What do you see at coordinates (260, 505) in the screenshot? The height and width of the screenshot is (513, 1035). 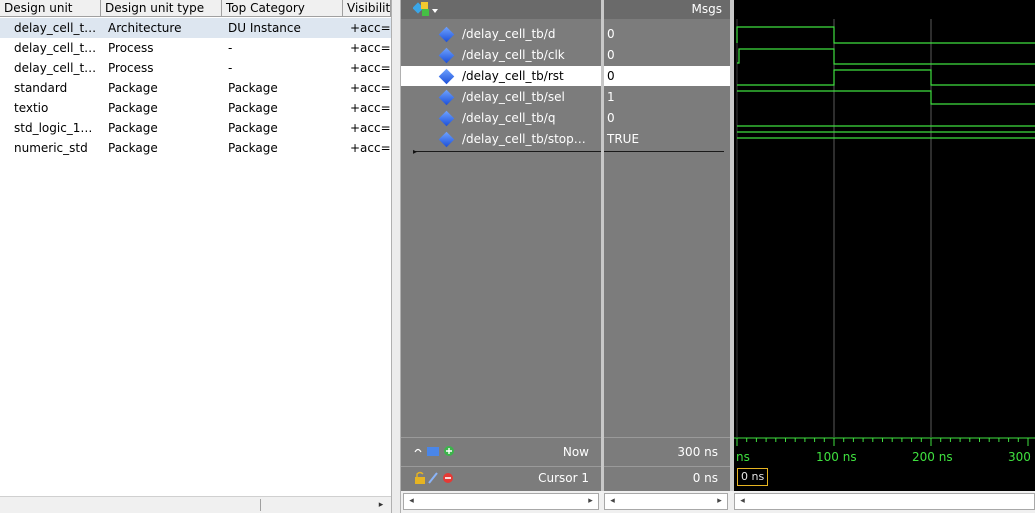 I see `scroll-divider` at bounding box center [260, 505].